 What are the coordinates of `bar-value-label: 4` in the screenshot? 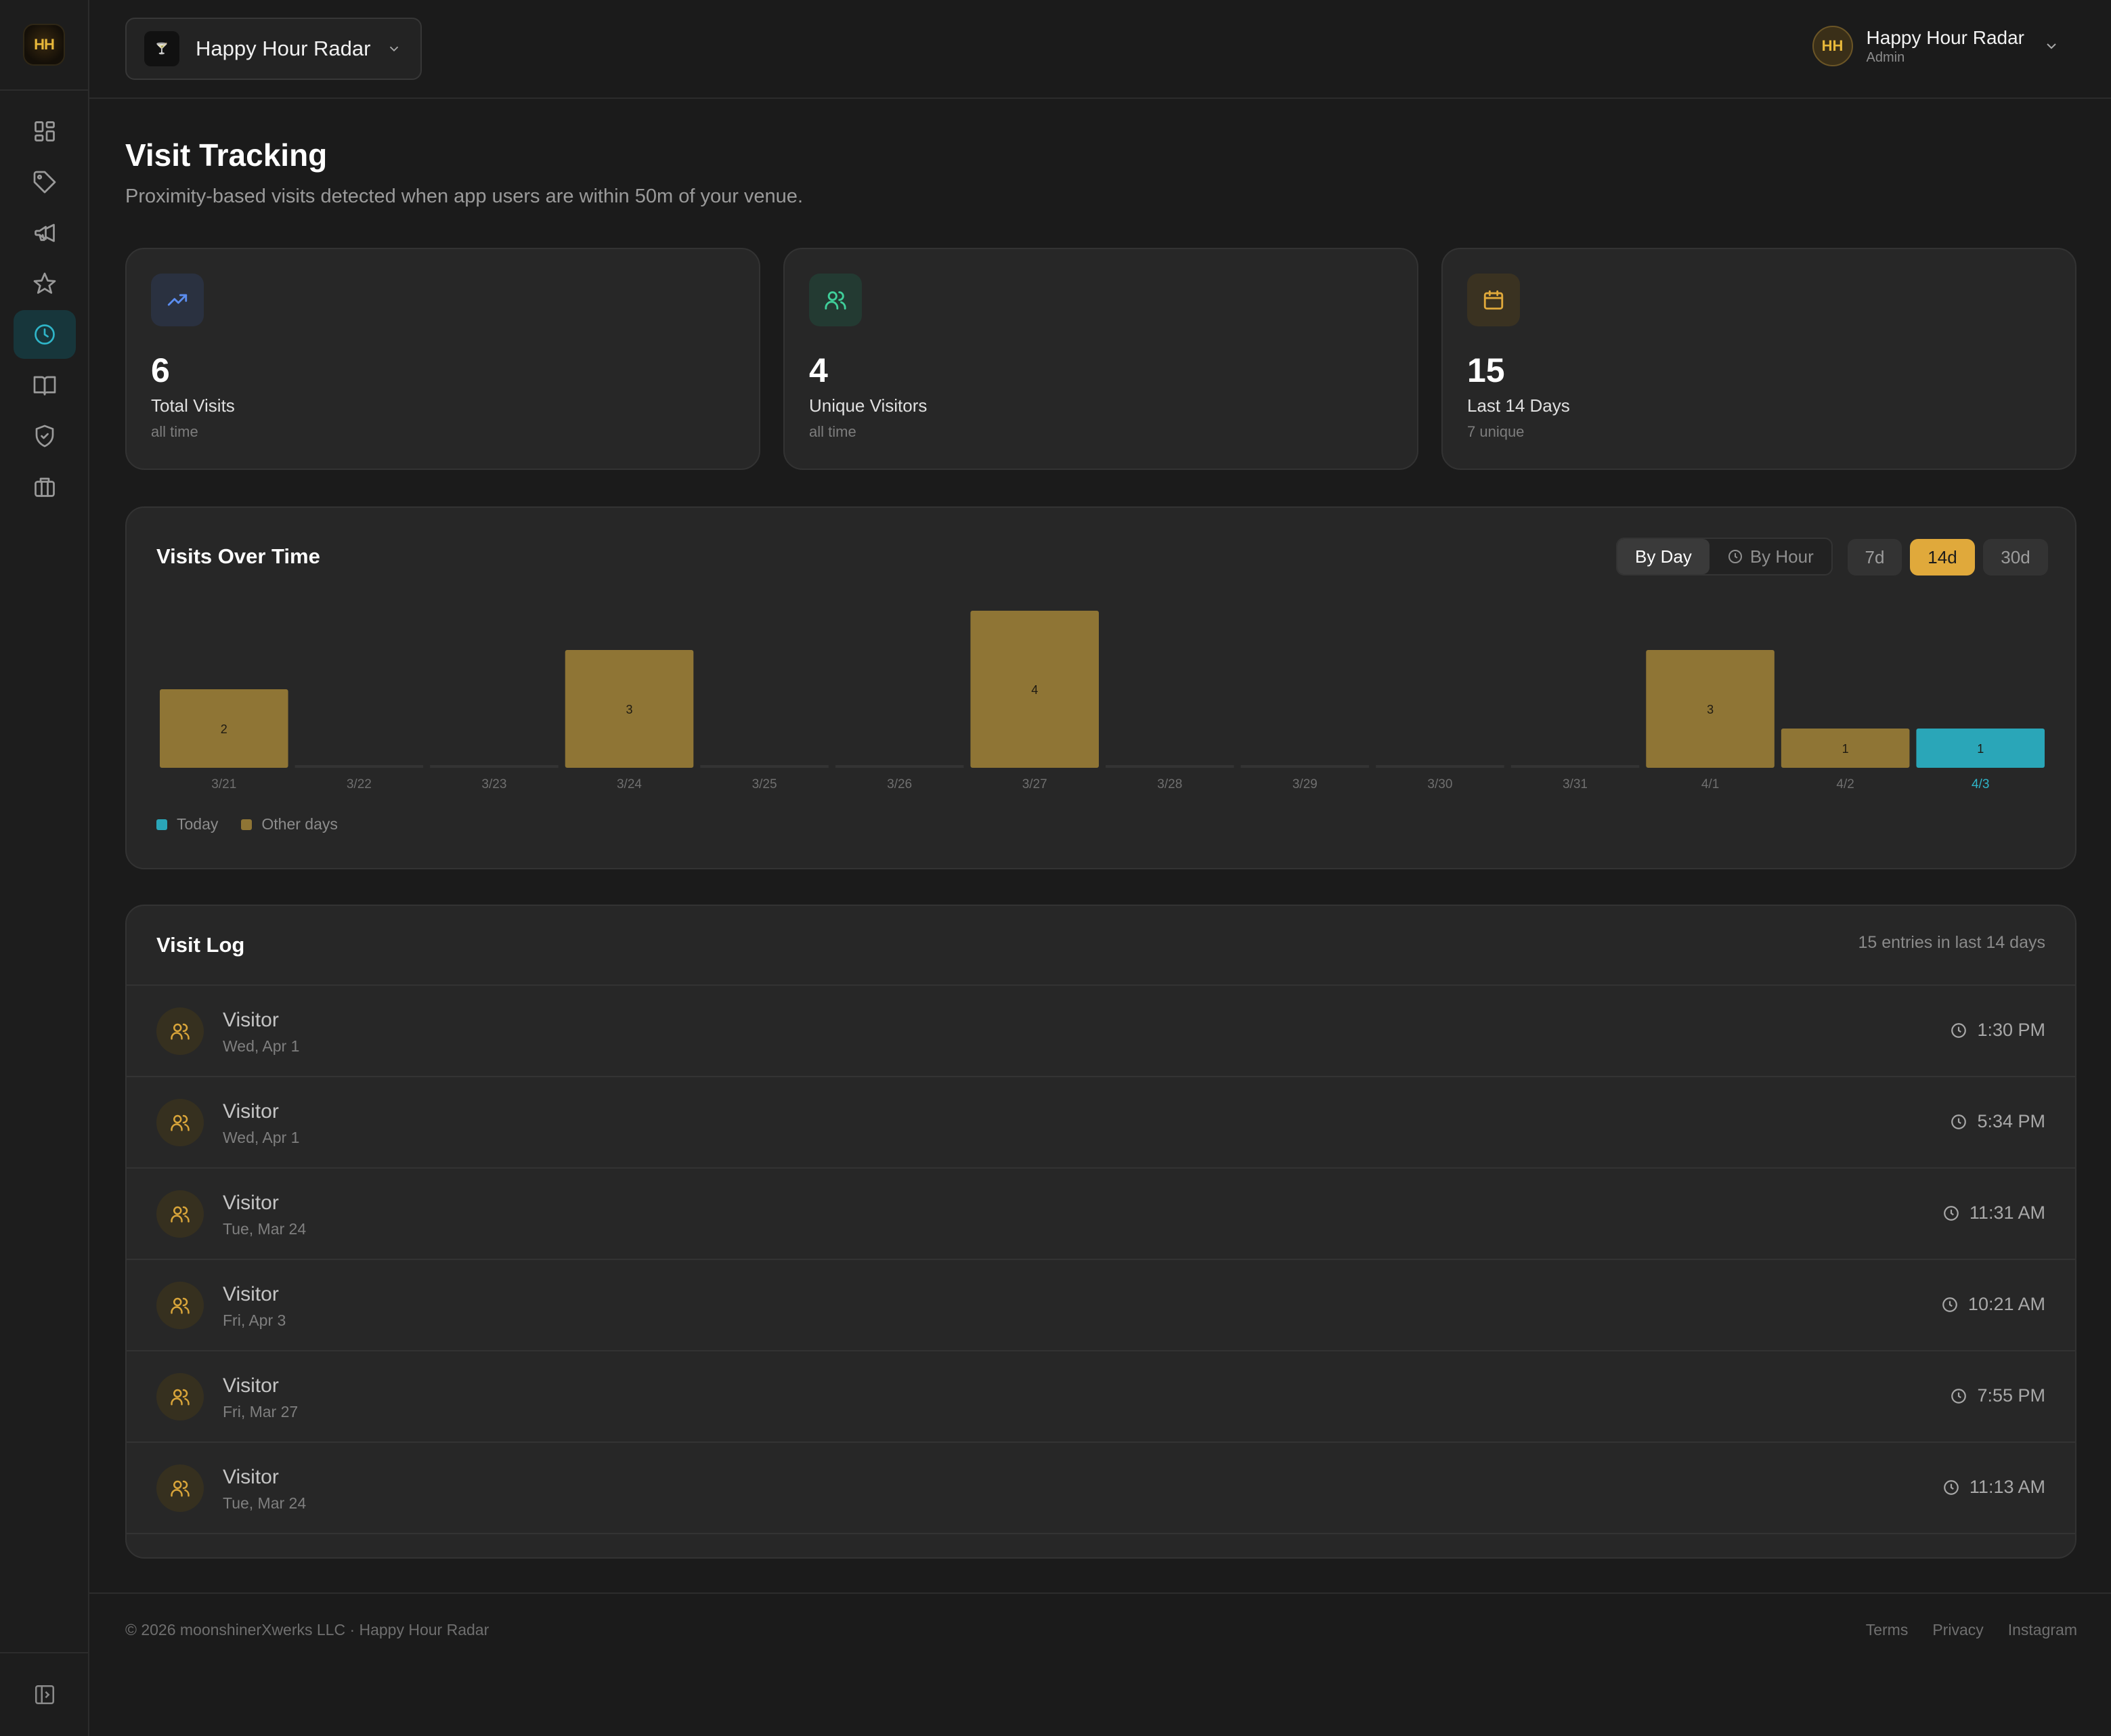 It's located at (1034, 690).